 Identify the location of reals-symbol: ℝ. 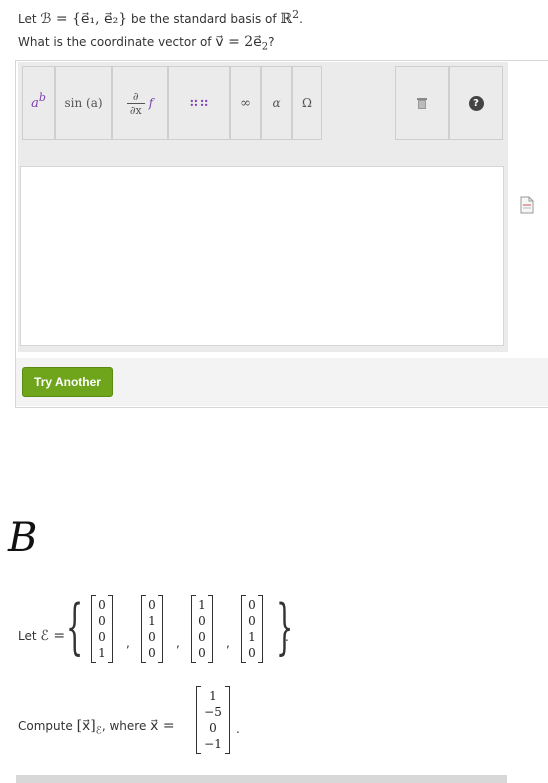
(286, 19).